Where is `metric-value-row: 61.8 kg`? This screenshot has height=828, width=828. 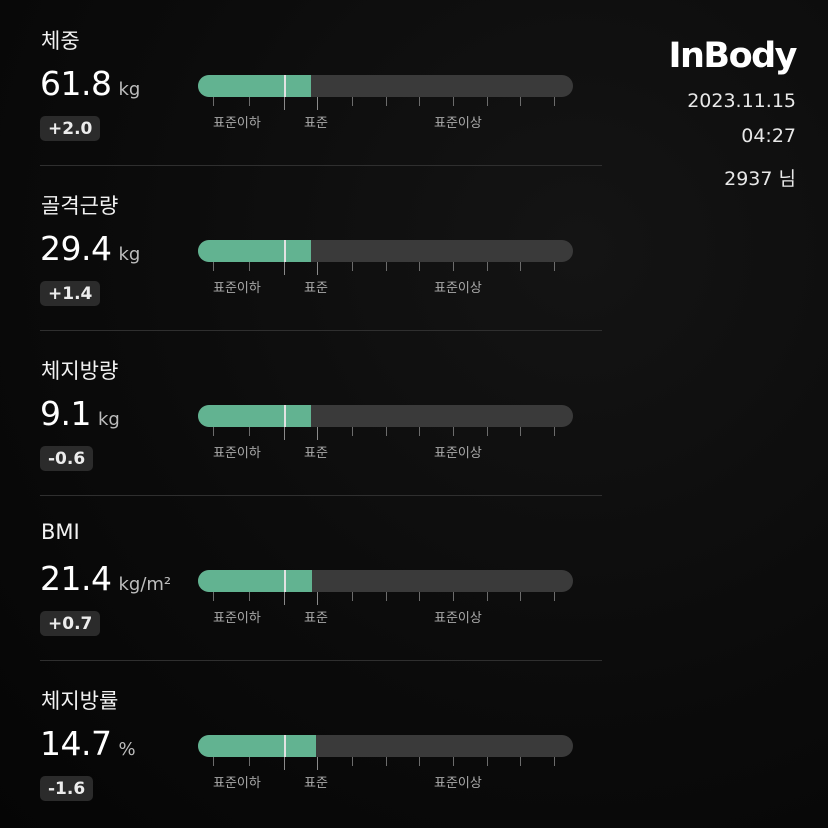
metric-value-row: 61.8 kg is located at coordinates (90, 83).